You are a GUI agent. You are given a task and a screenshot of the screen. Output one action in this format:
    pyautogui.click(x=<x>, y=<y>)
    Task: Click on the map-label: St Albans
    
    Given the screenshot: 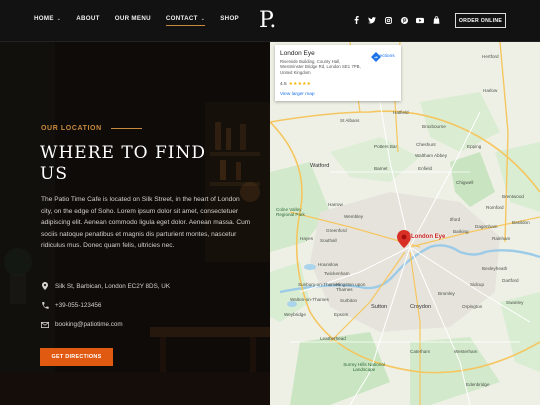 What is the action you would take?
    pyautogui.click(x=350, y=120)
    